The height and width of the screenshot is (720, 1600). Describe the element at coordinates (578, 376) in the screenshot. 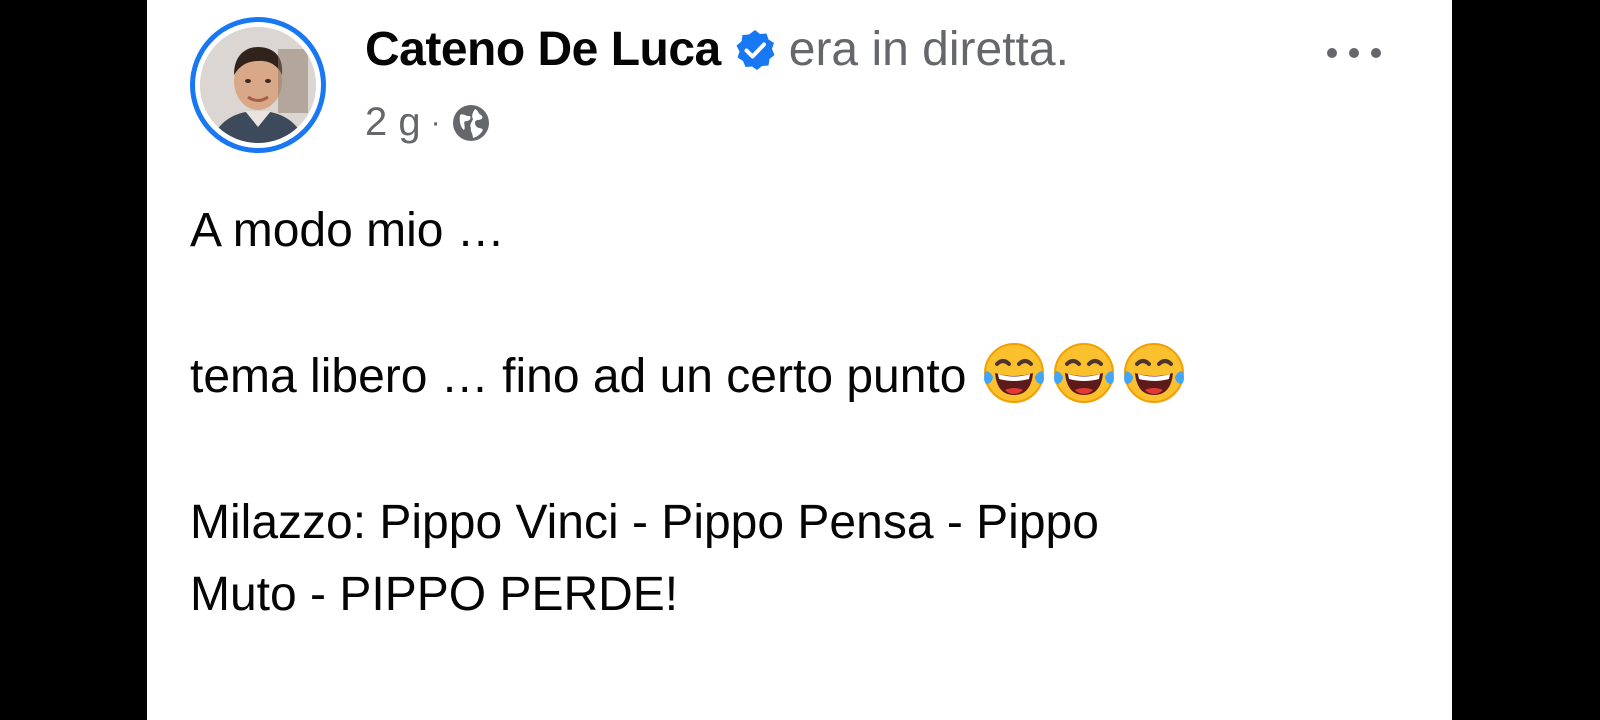

I see `post-line-text: tema libero … fino ad un certo punto` at that location.